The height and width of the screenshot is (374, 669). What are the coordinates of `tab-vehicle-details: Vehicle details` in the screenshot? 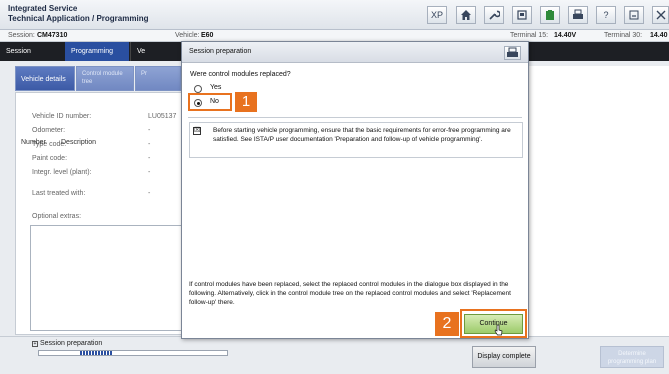 It's located at (45, 78).